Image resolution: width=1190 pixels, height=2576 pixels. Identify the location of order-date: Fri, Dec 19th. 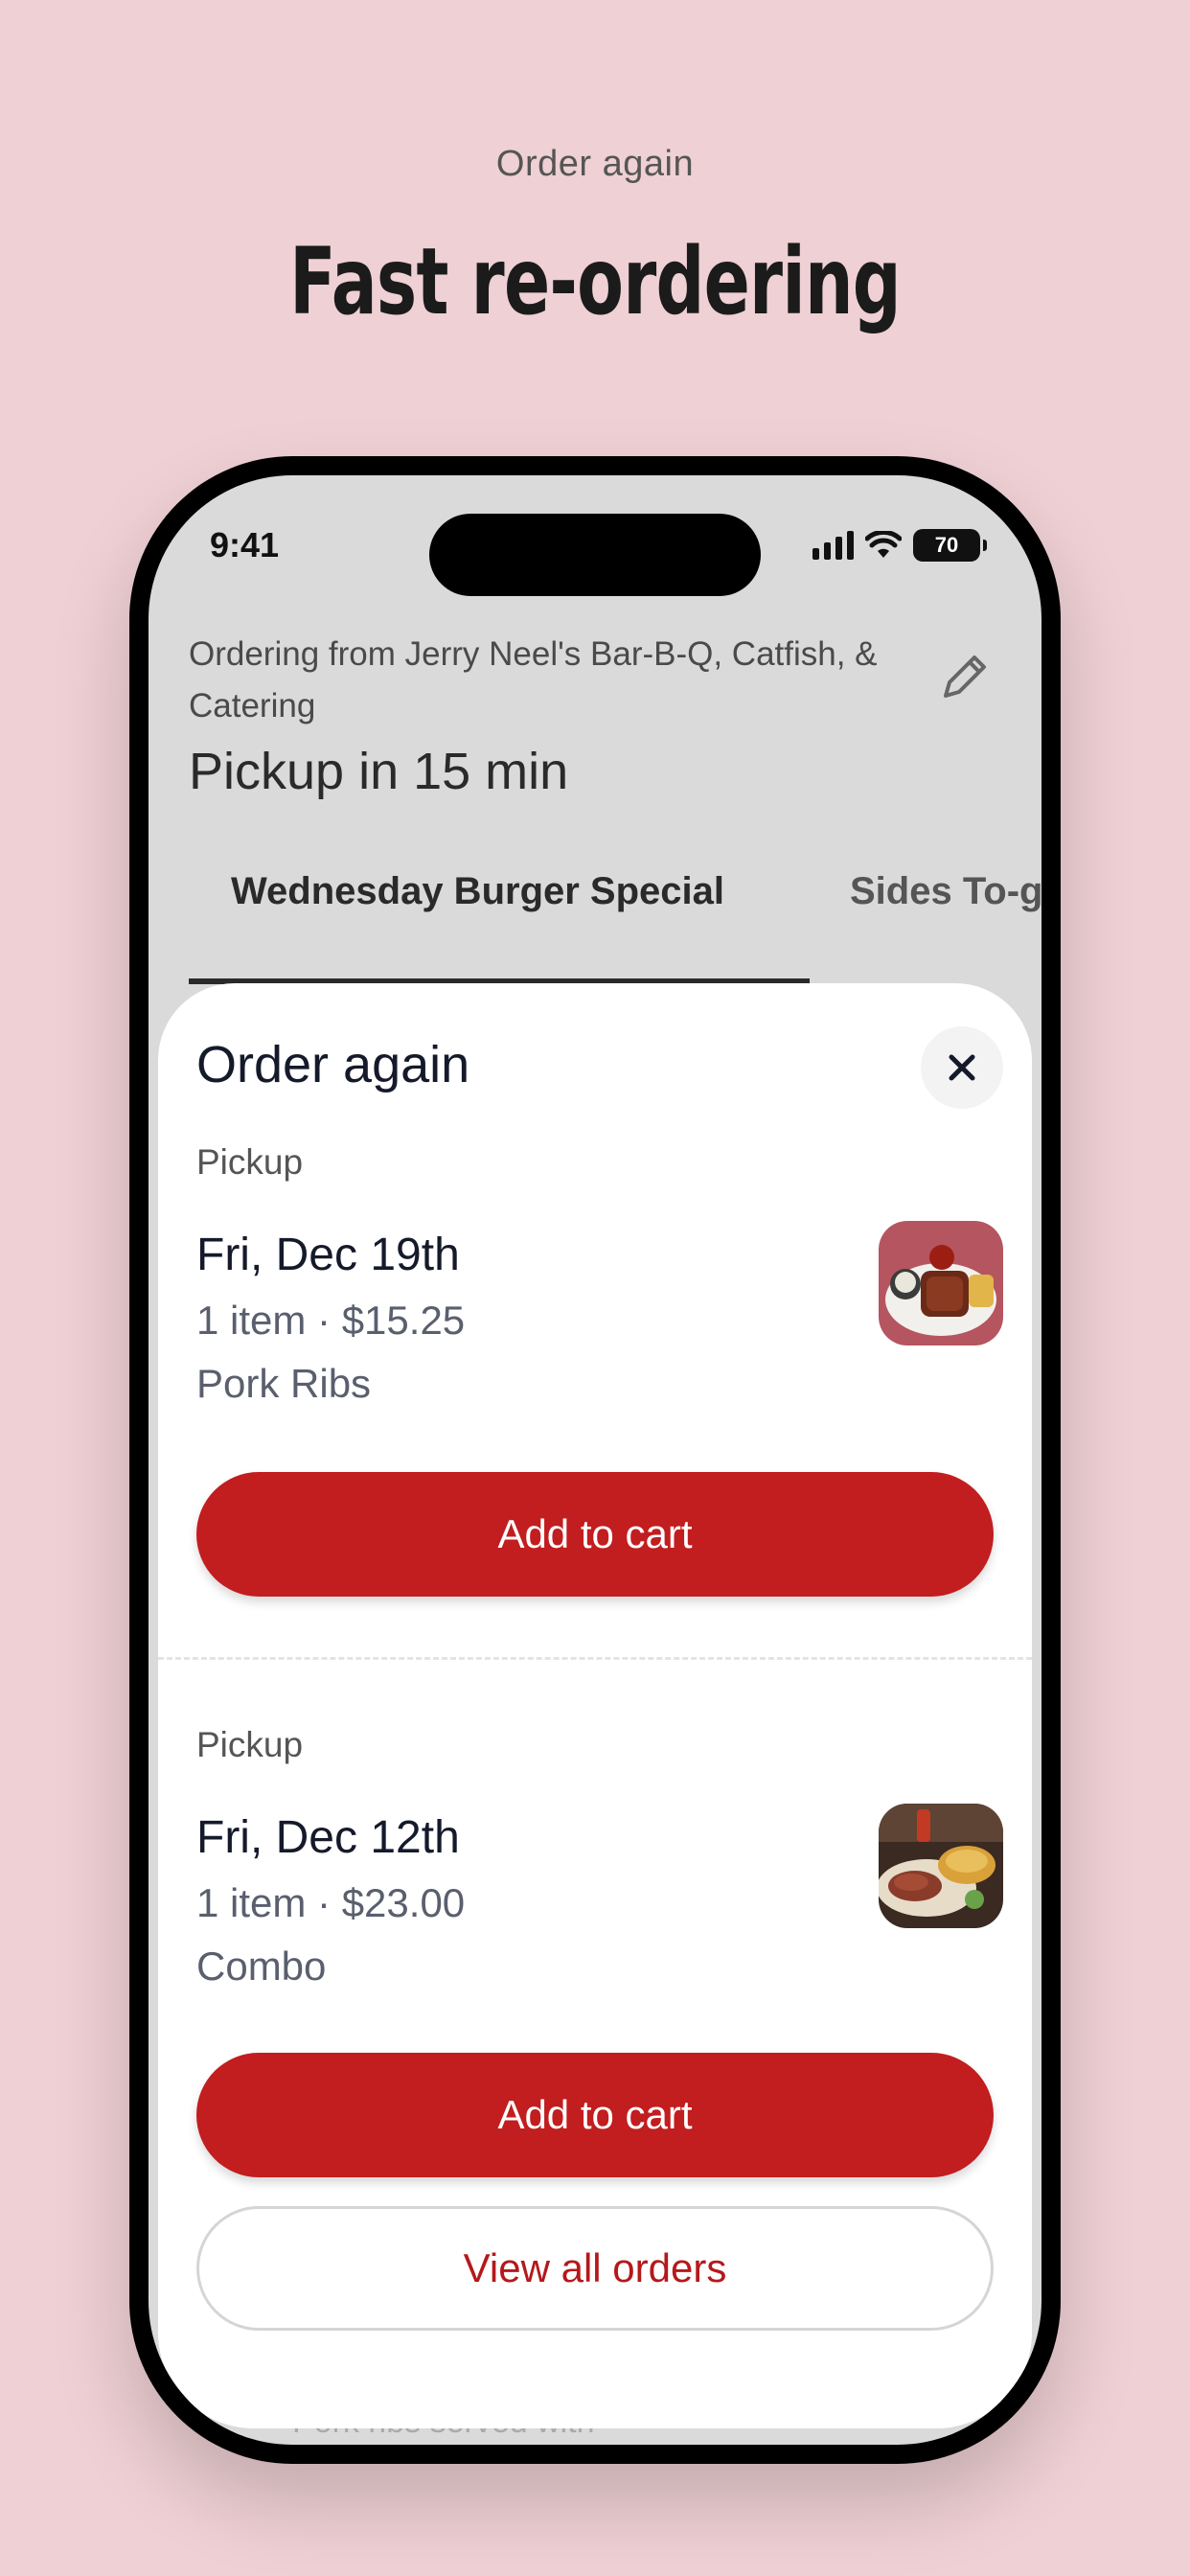
(328, 1255).